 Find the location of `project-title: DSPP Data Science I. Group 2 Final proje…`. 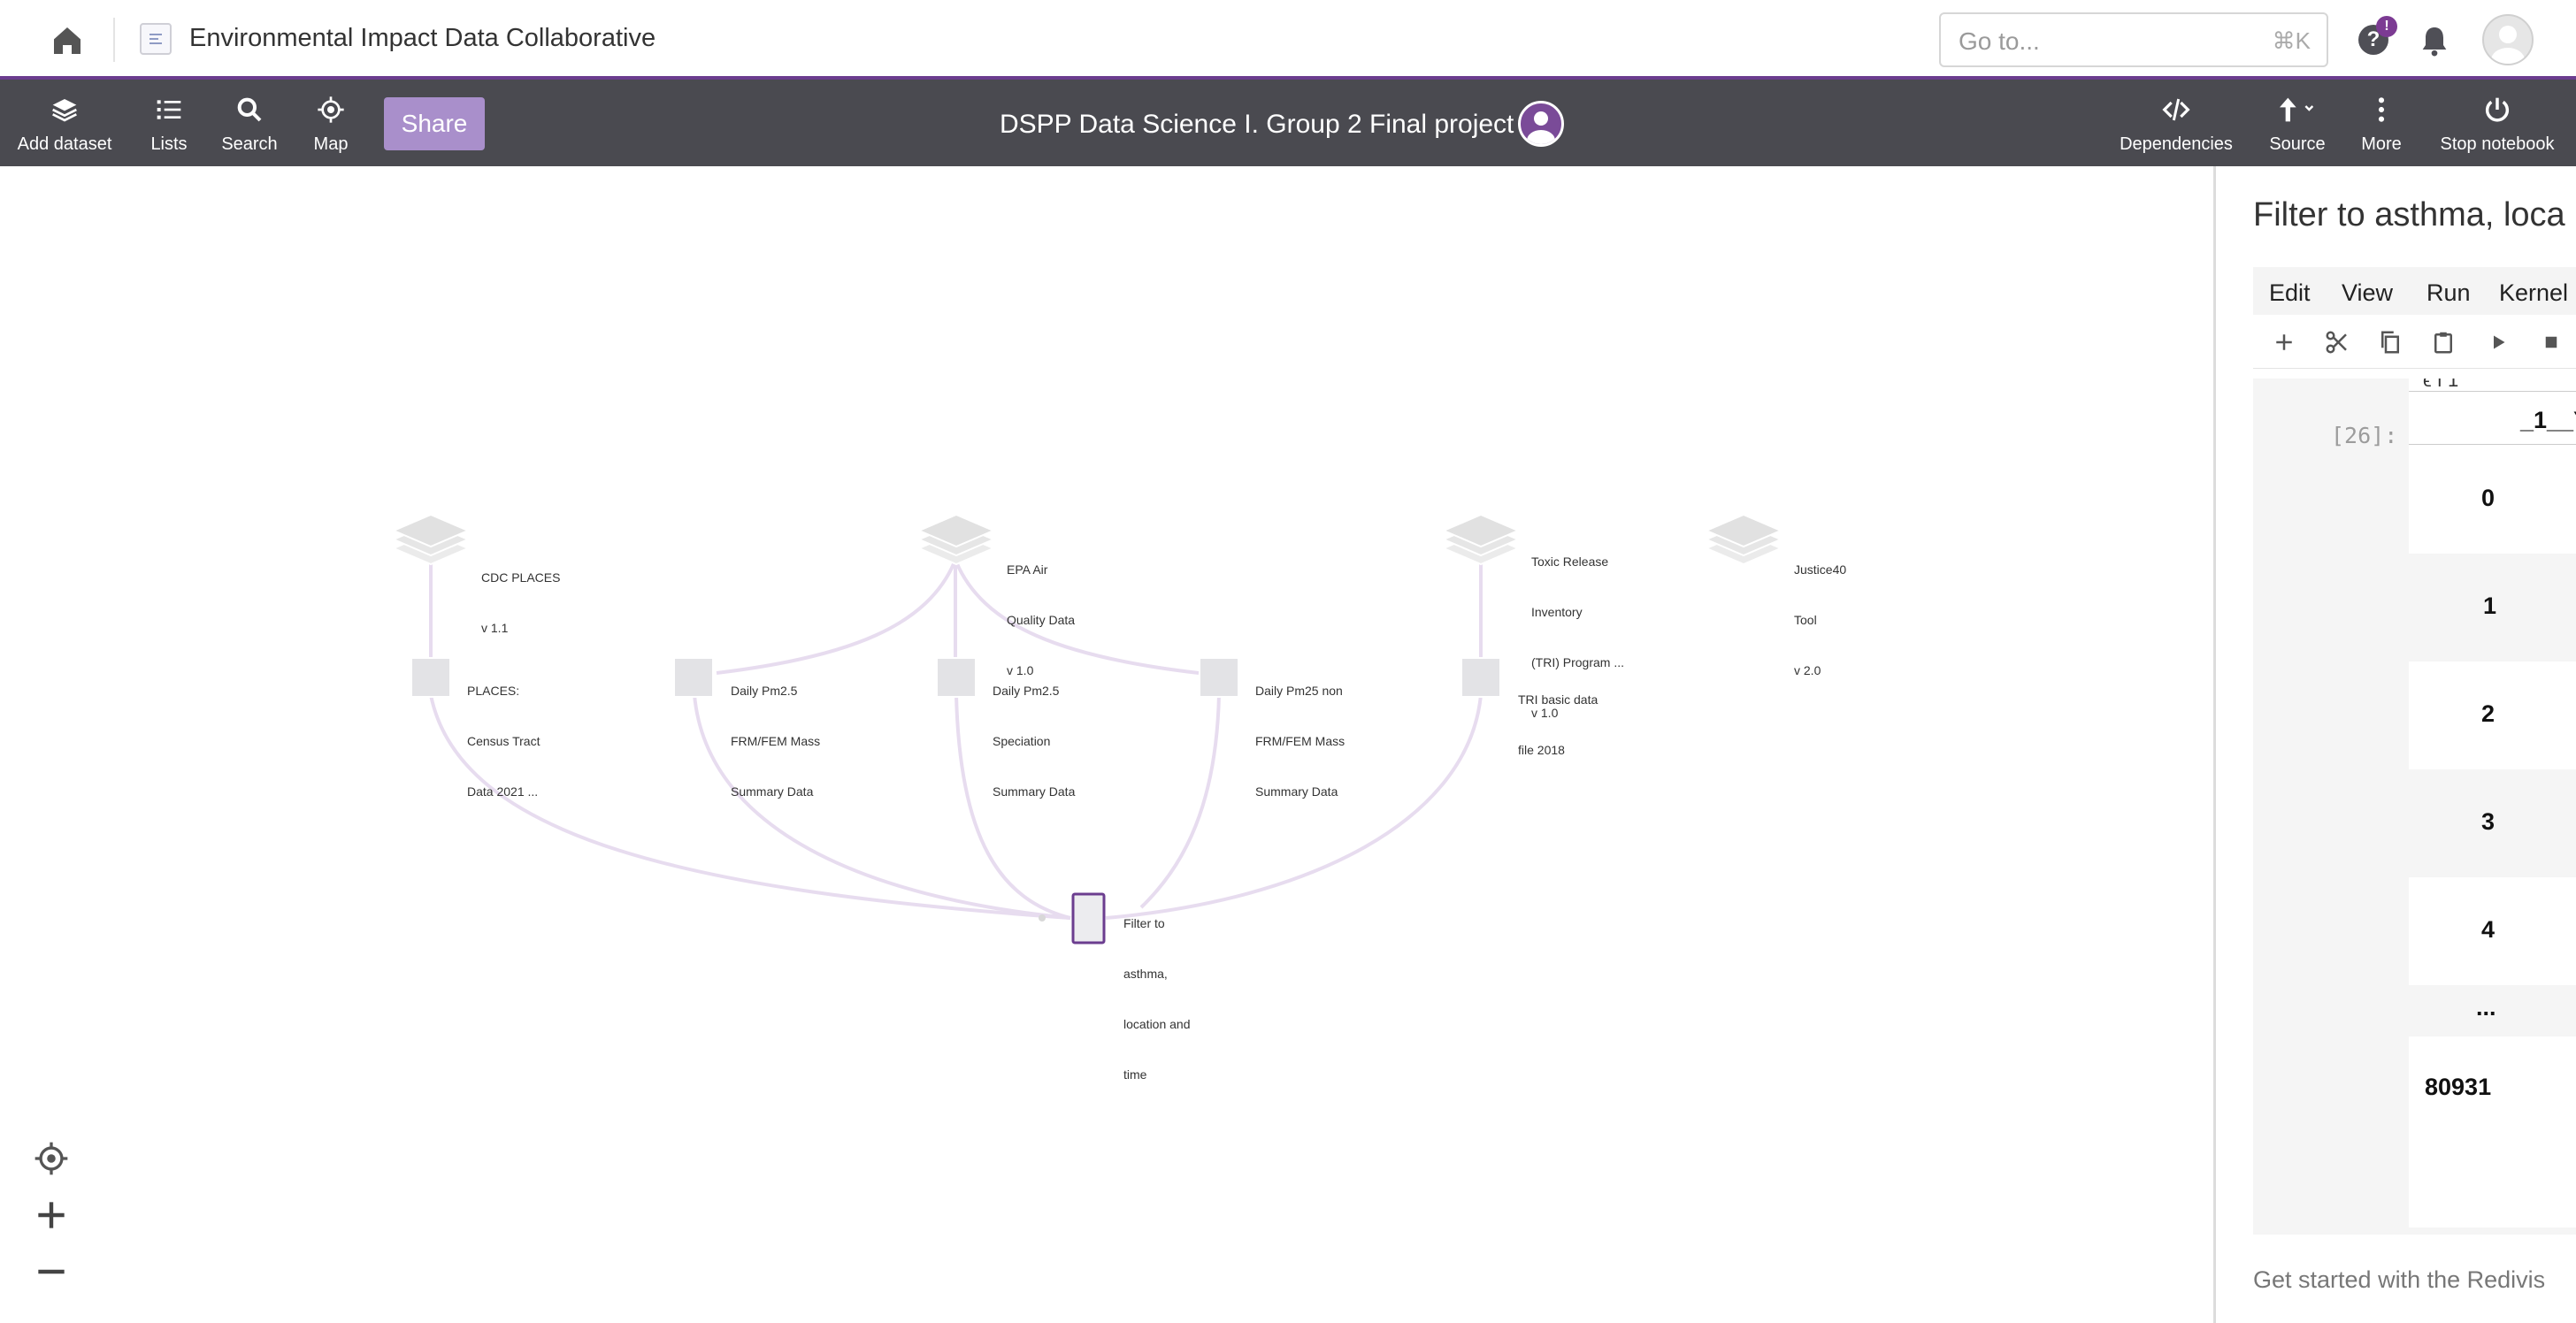

project-title: DSPP Data Science I. Group 2 Final proje… is located at coordinates (1257, 125).